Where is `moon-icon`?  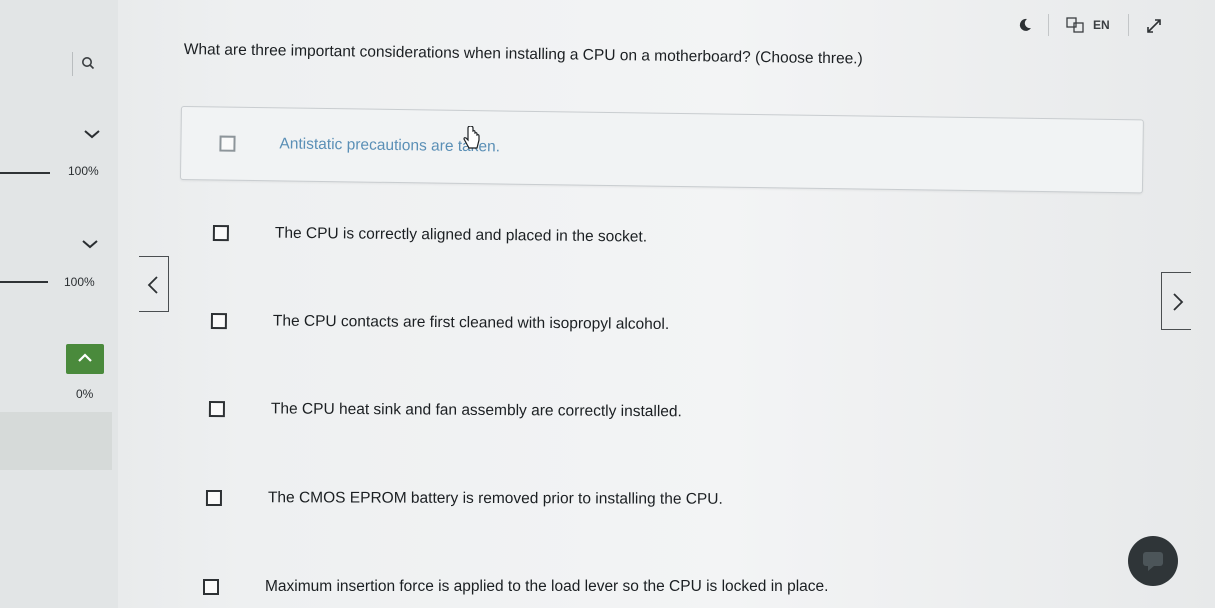
moon-icon is located at coordinates (1025, 25).